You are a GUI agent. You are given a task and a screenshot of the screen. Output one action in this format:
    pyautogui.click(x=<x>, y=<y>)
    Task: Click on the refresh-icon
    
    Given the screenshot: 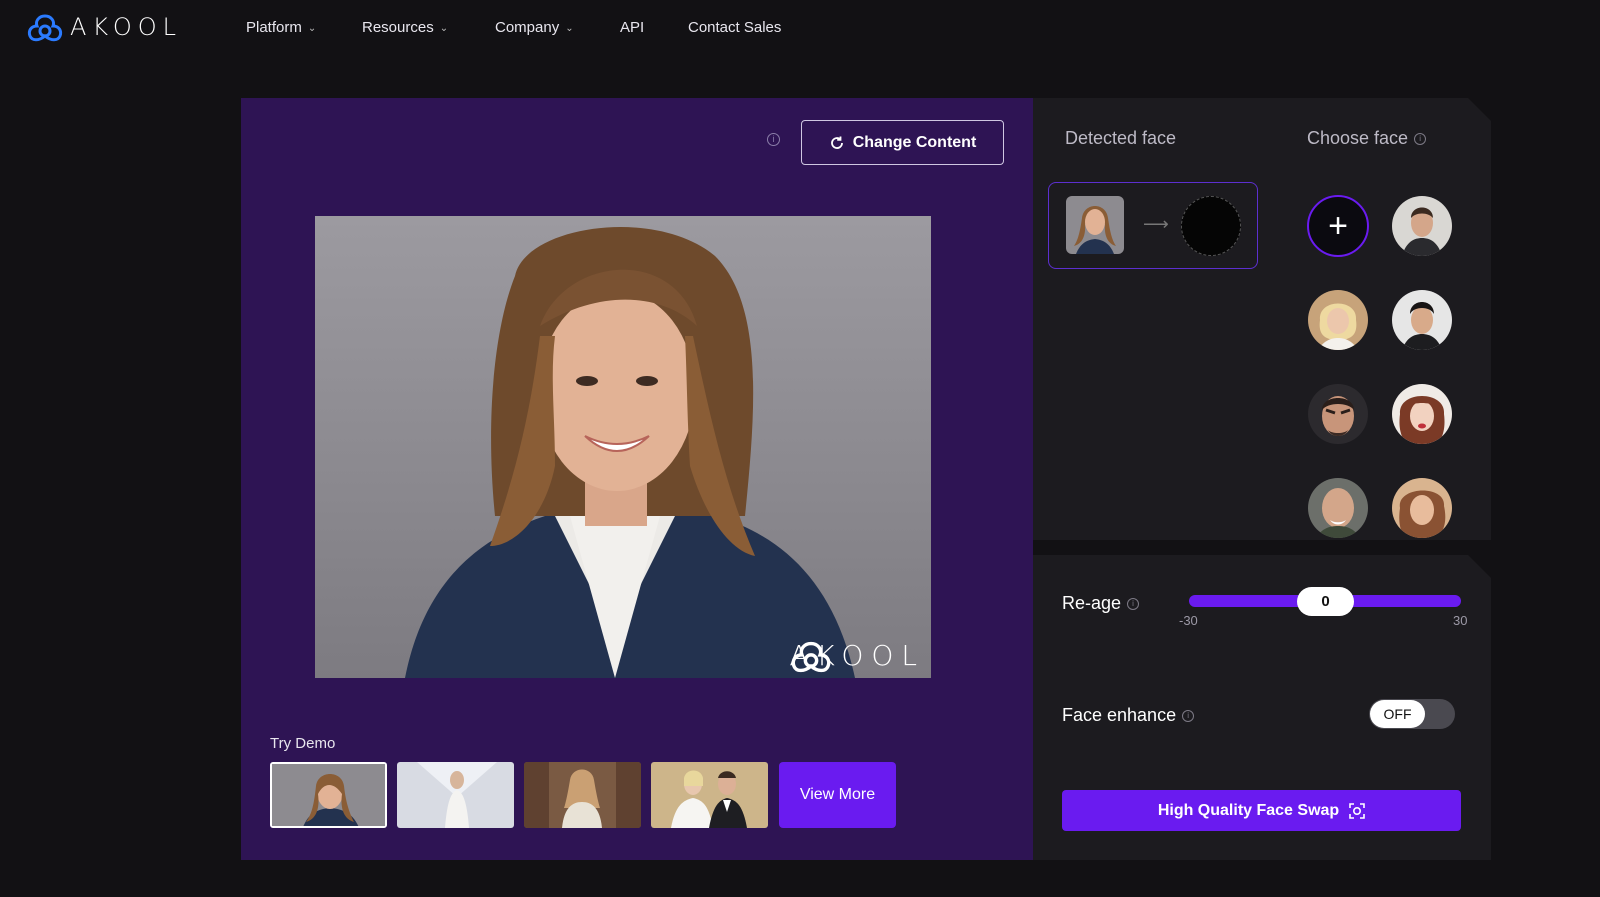 What is the action you would take?
    pyautogui.click(x=836, y=142)
    